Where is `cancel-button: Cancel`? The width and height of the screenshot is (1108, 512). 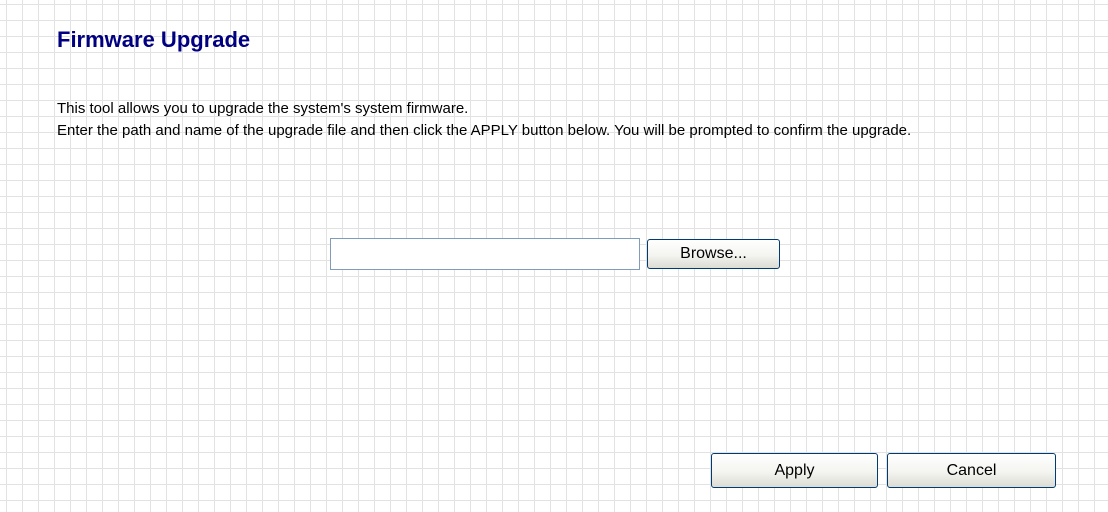 cancel-button: Cancel is located at coordinates (971, 470).